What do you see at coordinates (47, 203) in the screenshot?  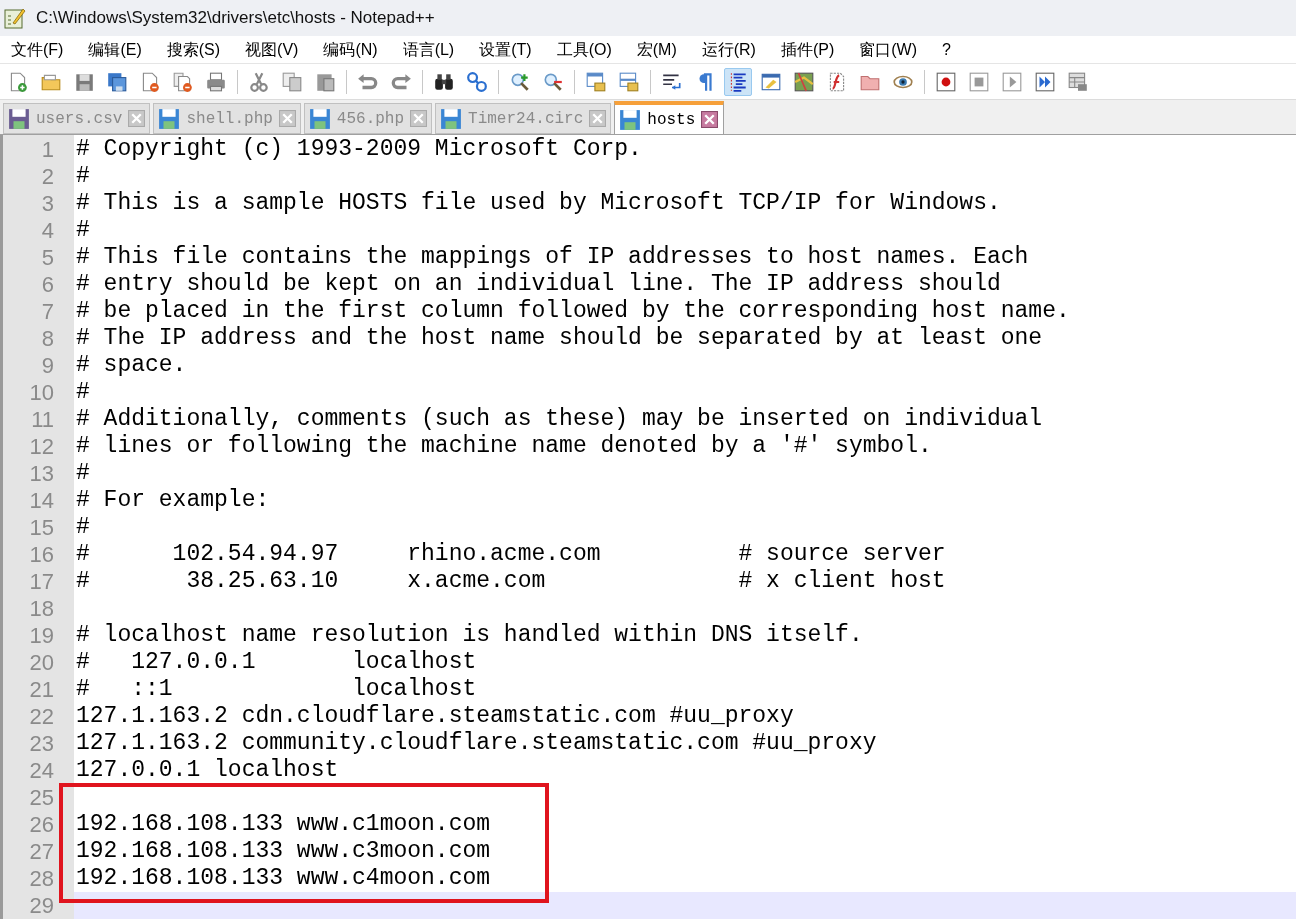 I see `line-number: 3` at bounding box center [47, 203].